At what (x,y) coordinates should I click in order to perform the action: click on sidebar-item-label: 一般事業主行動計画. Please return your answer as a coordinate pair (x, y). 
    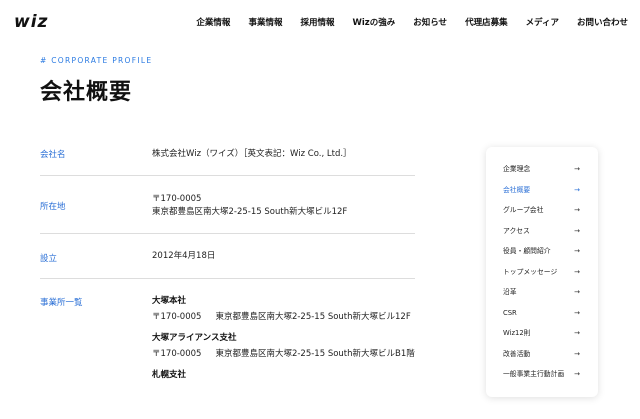
    Looking at the image, I should click on (534, 374).